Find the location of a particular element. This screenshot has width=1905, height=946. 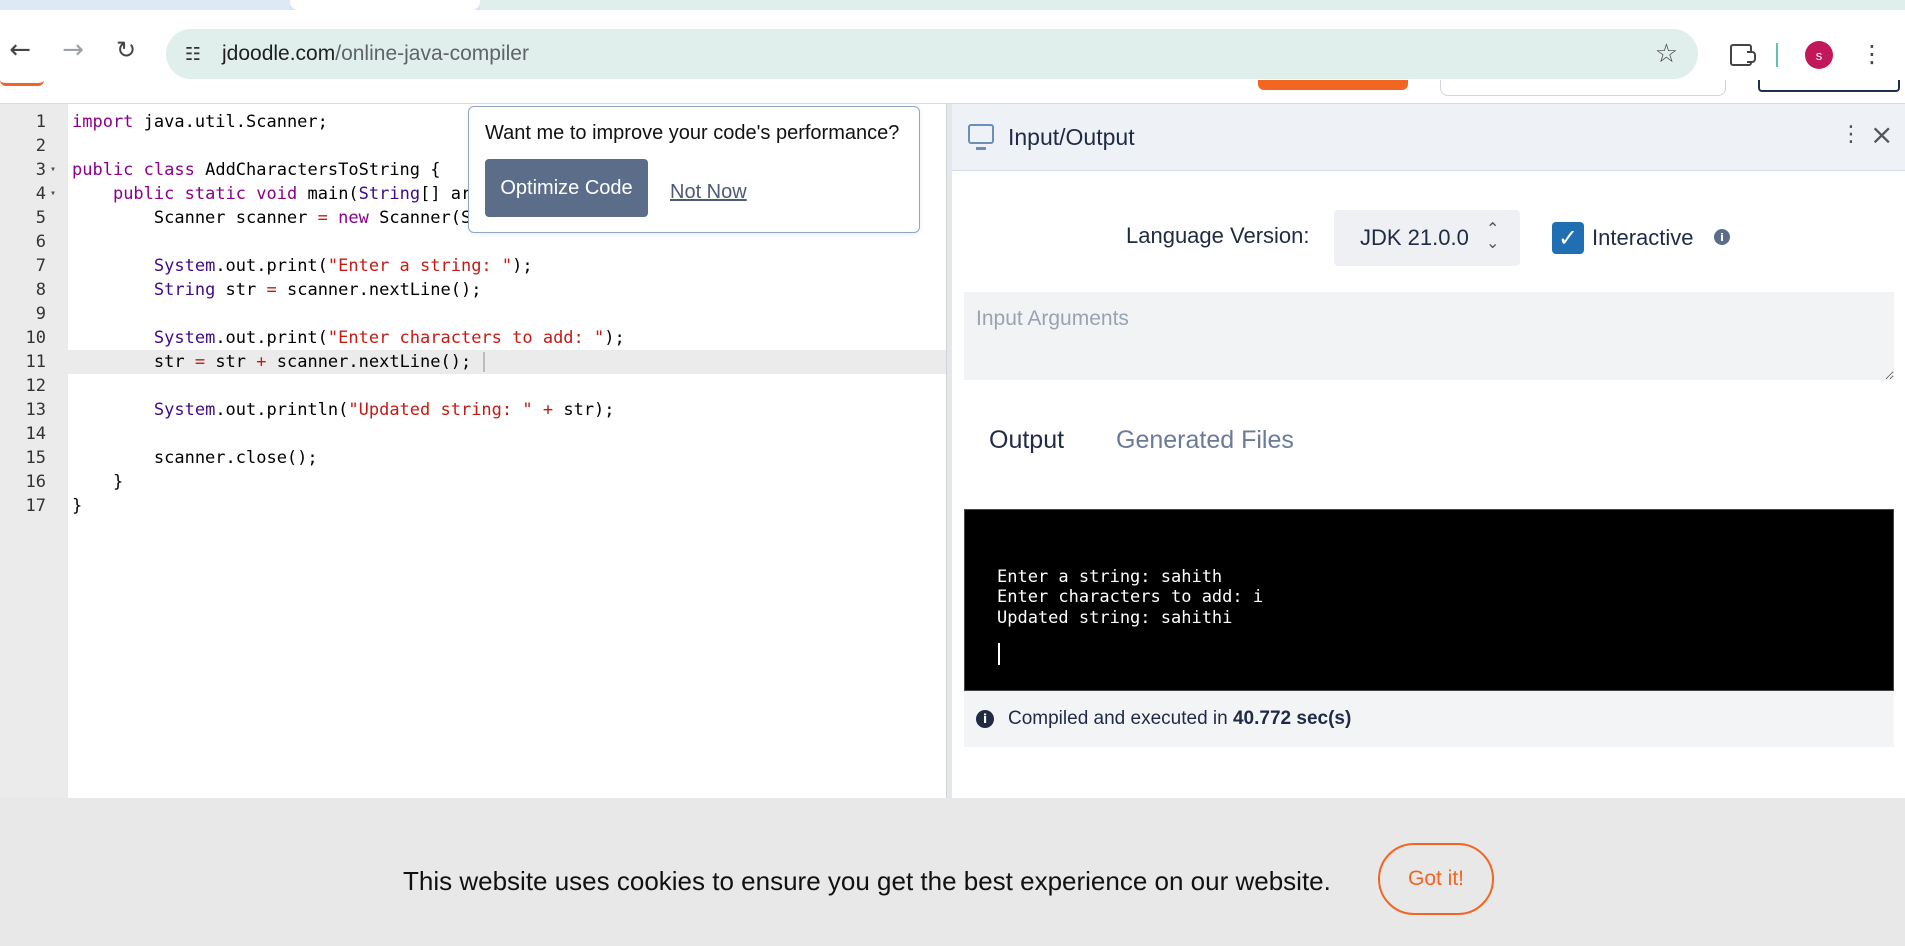

url-text: jdoodle.com/online-java-compiler is located at coordinates (375, 54).